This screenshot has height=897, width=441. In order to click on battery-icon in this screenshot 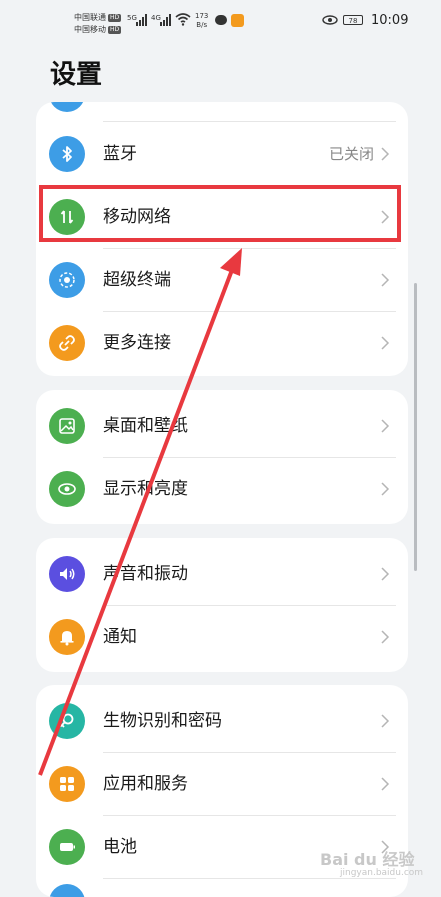, I will do `click(67, 847)`.